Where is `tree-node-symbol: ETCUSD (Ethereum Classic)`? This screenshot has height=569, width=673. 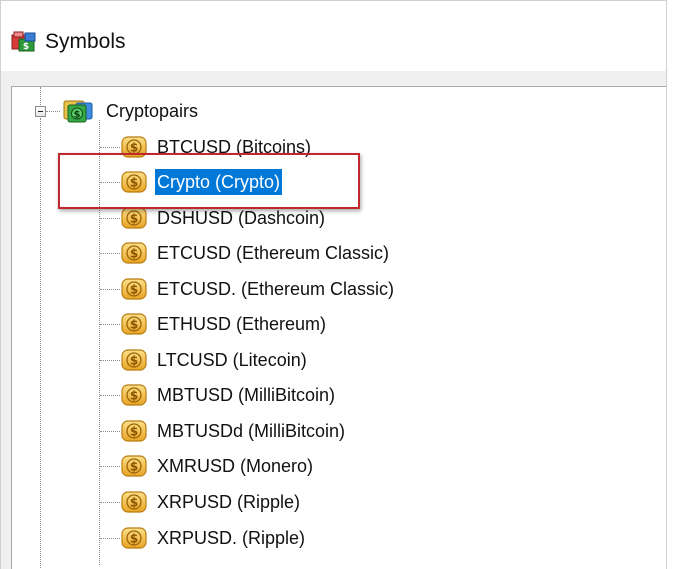
tree-node-symbol: ETCUSD (Ethereum Classic) is located at coordinates (255, 253).